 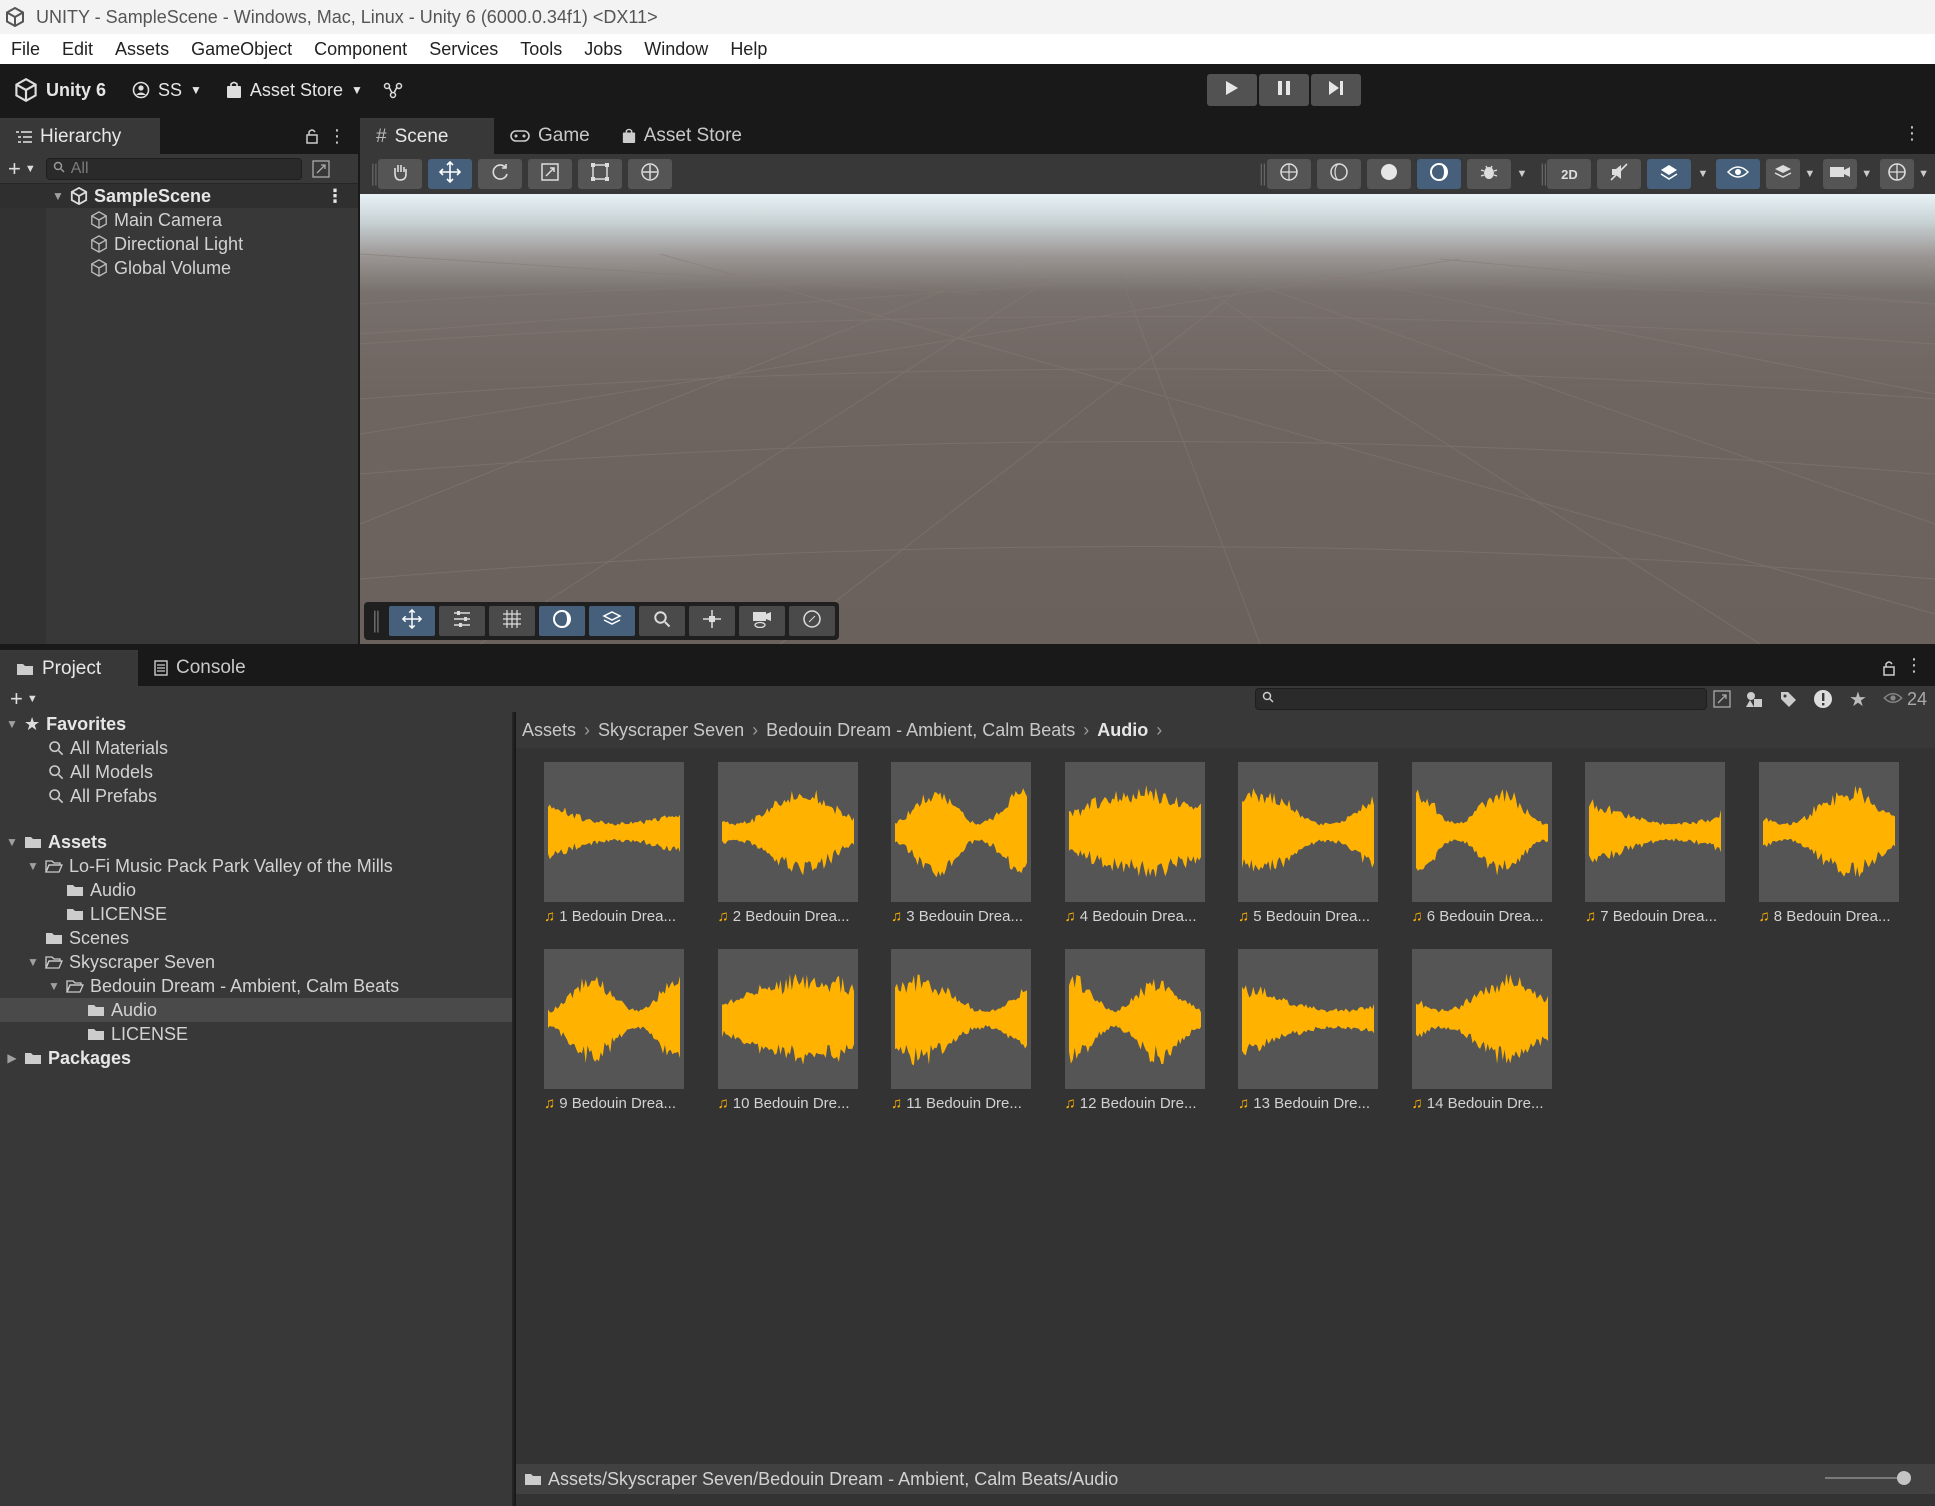 I want to click on debug-draw-button, so click(x=1488, y=174).